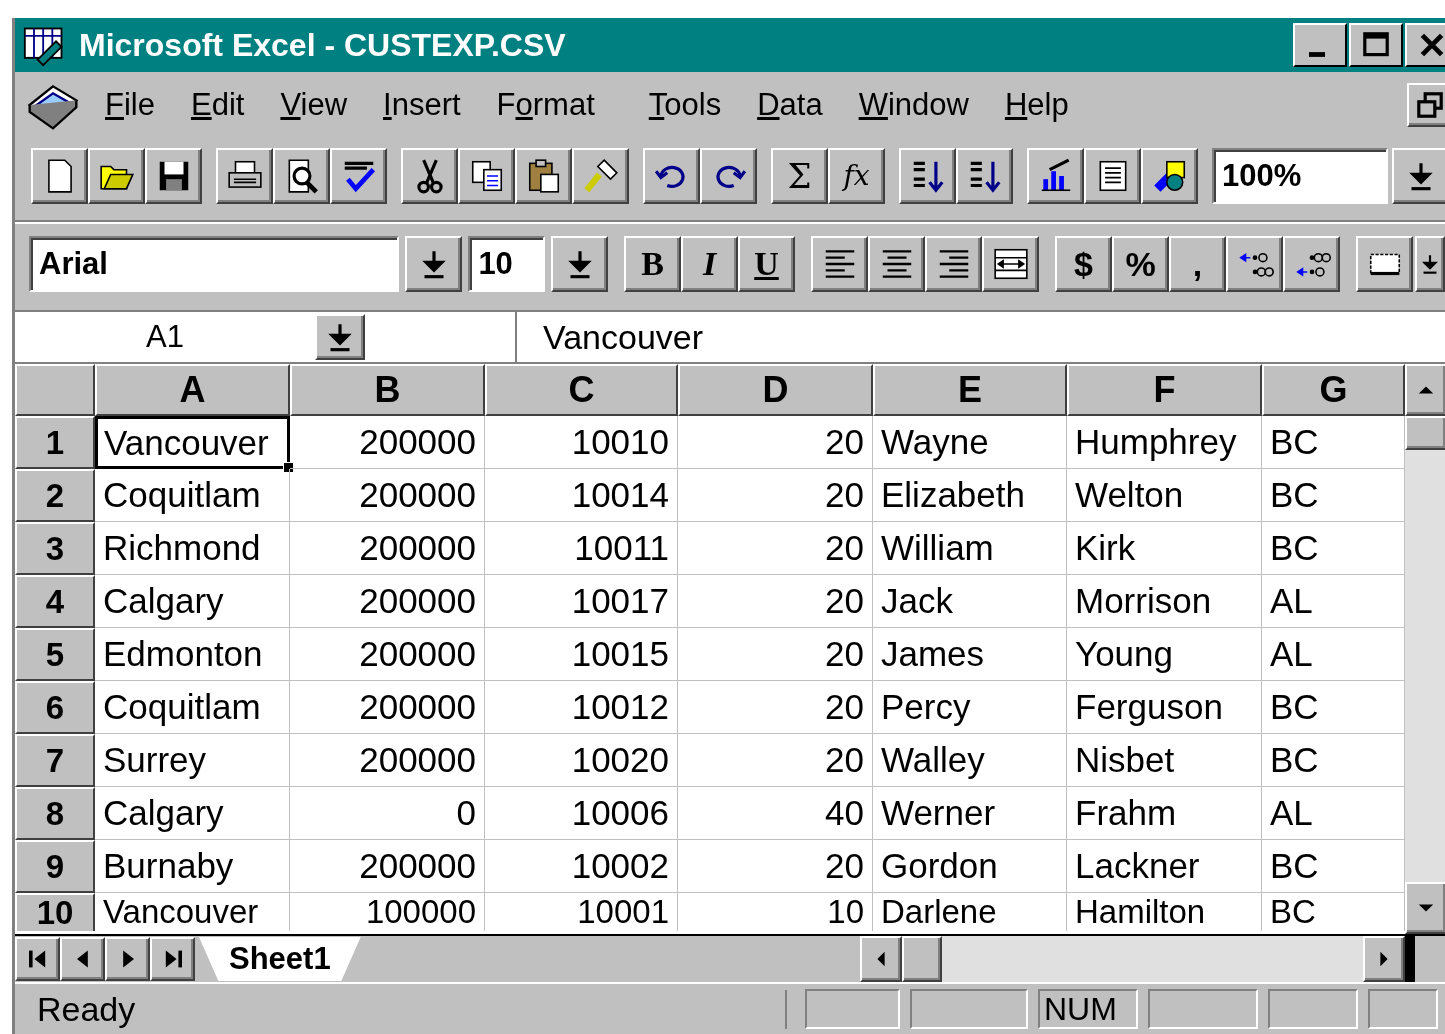  I want to click on next-sheet-button, so click(127, 959).